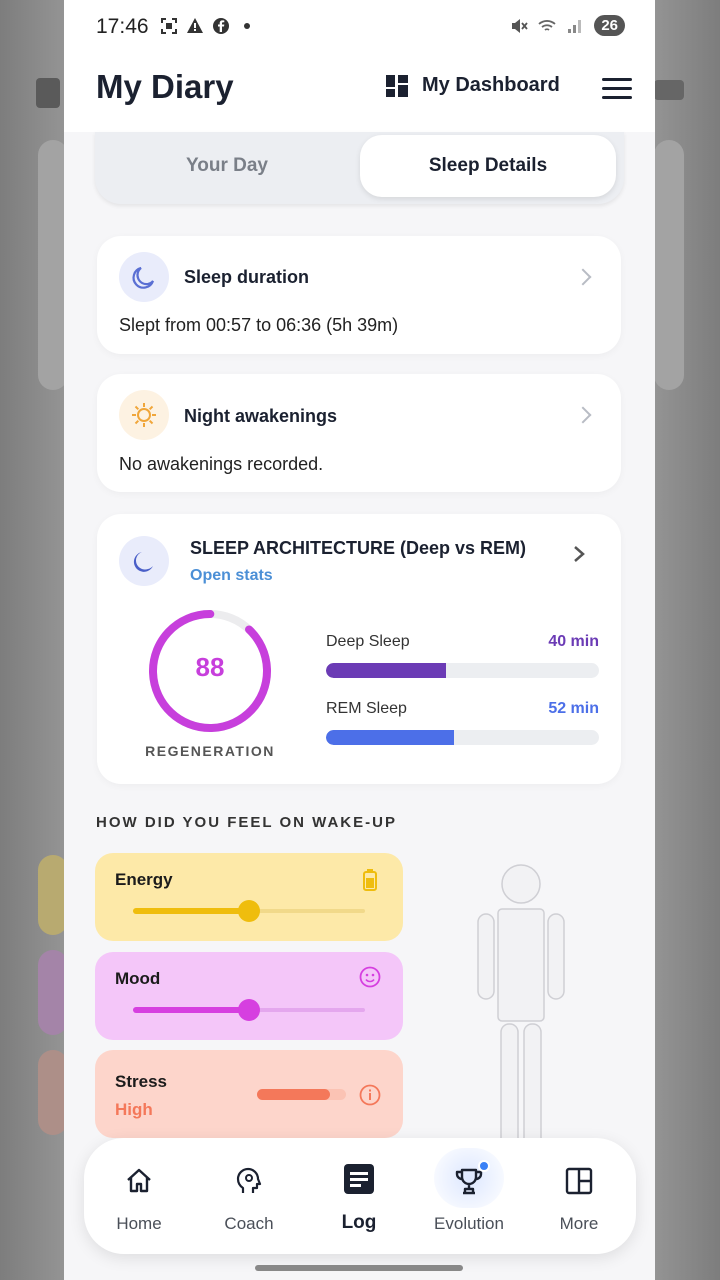 The height and width of the screenshot is (1280, 720). Describe the element at coordinates (484, 1166) in the screenshot. I see `evolution-badge` at that location.